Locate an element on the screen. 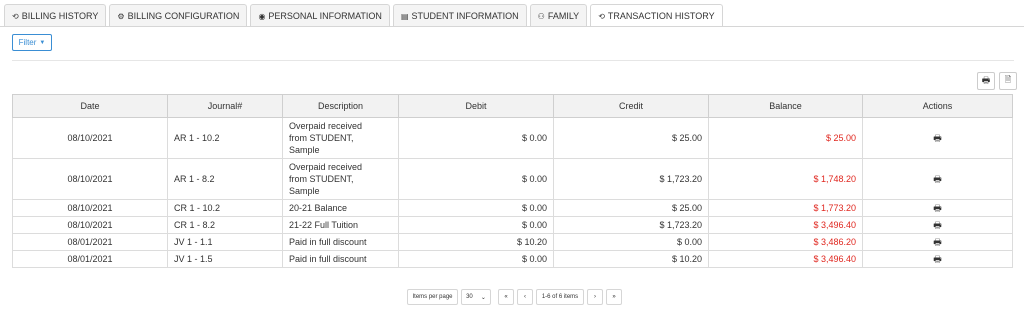 The image size is (1024, 312). journal-cell: AR 1 - 10.2 is located at coordinates (225, 138).